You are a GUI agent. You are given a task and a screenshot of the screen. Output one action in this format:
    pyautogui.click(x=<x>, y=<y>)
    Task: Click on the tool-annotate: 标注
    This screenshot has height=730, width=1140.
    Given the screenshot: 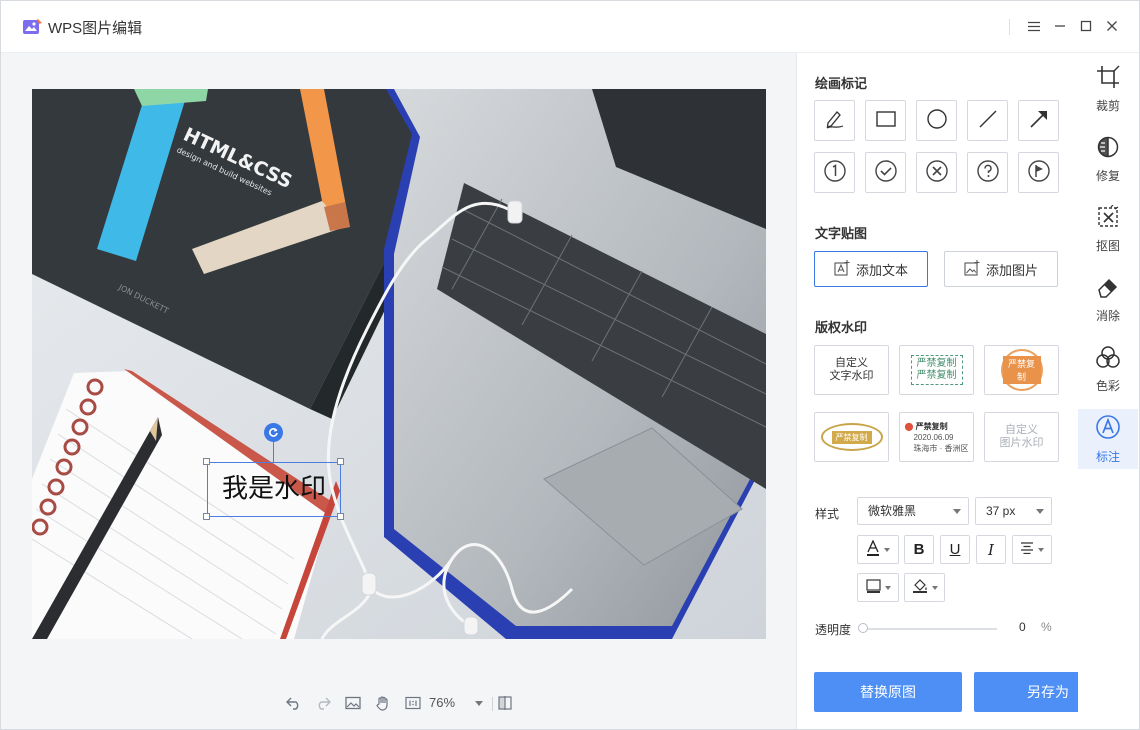 What is the action you would take?
    pyautogui.click(x=1108, y=439)
    